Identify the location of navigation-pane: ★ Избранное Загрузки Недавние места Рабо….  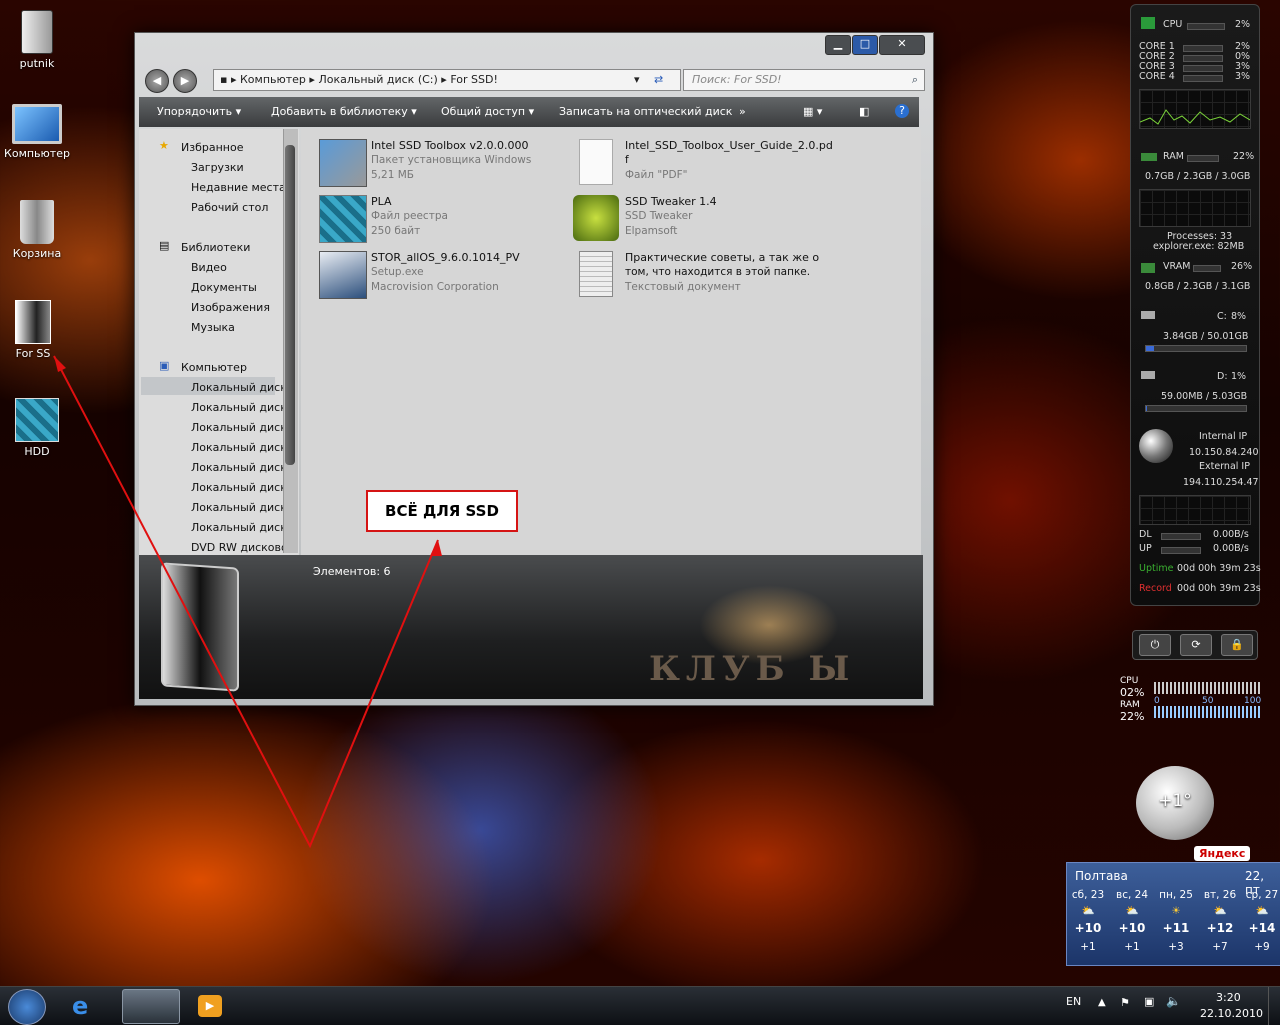
(219, 342).